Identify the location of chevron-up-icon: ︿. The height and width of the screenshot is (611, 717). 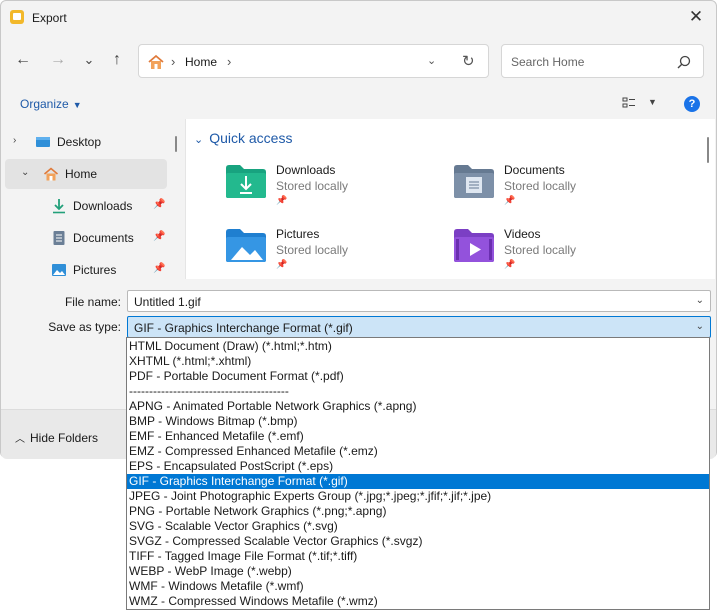
(20, 439).